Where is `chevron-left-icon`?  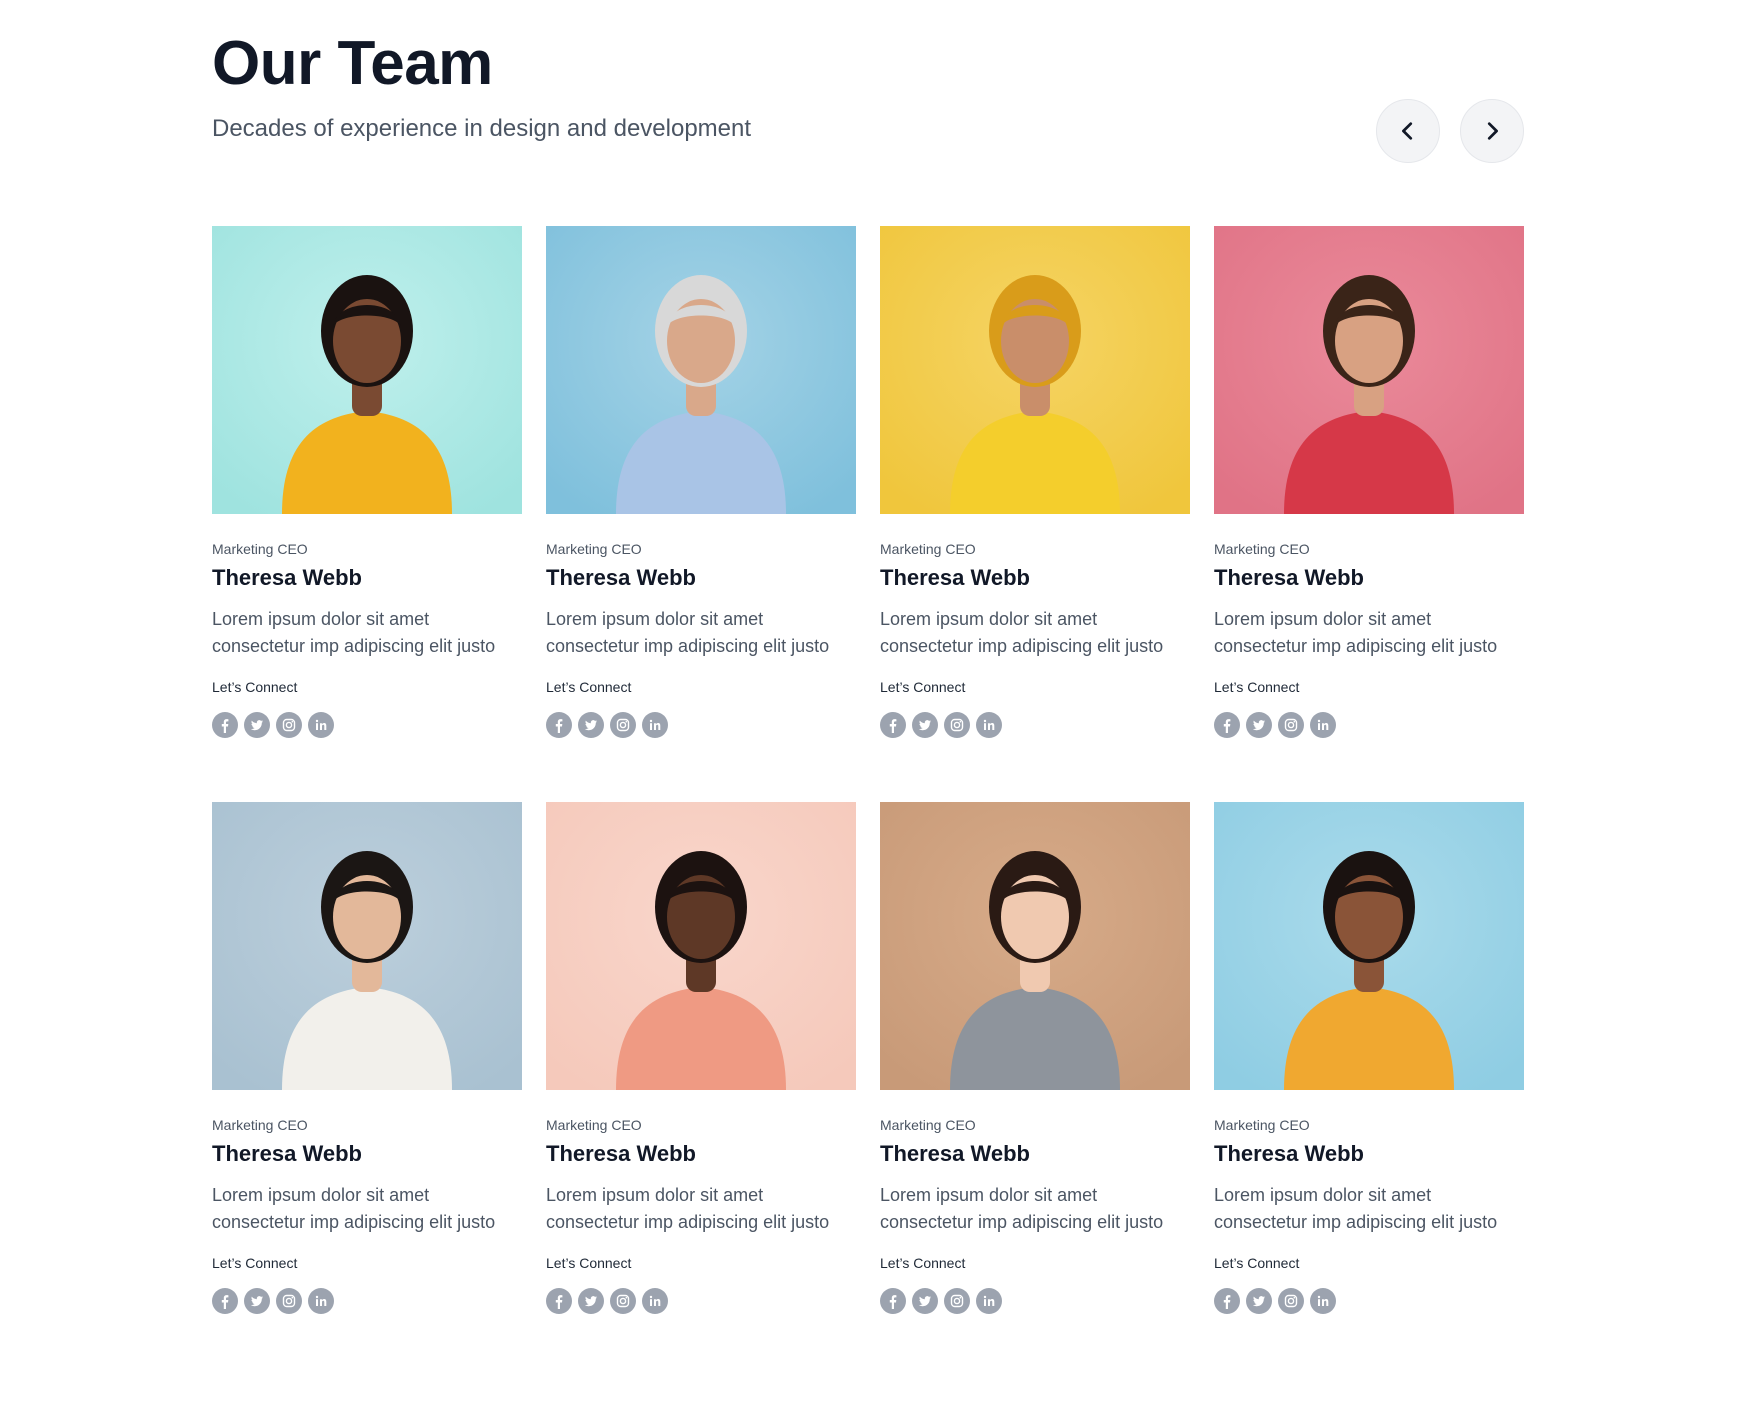
chevron-left-icon is located at coordinates (1407, 131).